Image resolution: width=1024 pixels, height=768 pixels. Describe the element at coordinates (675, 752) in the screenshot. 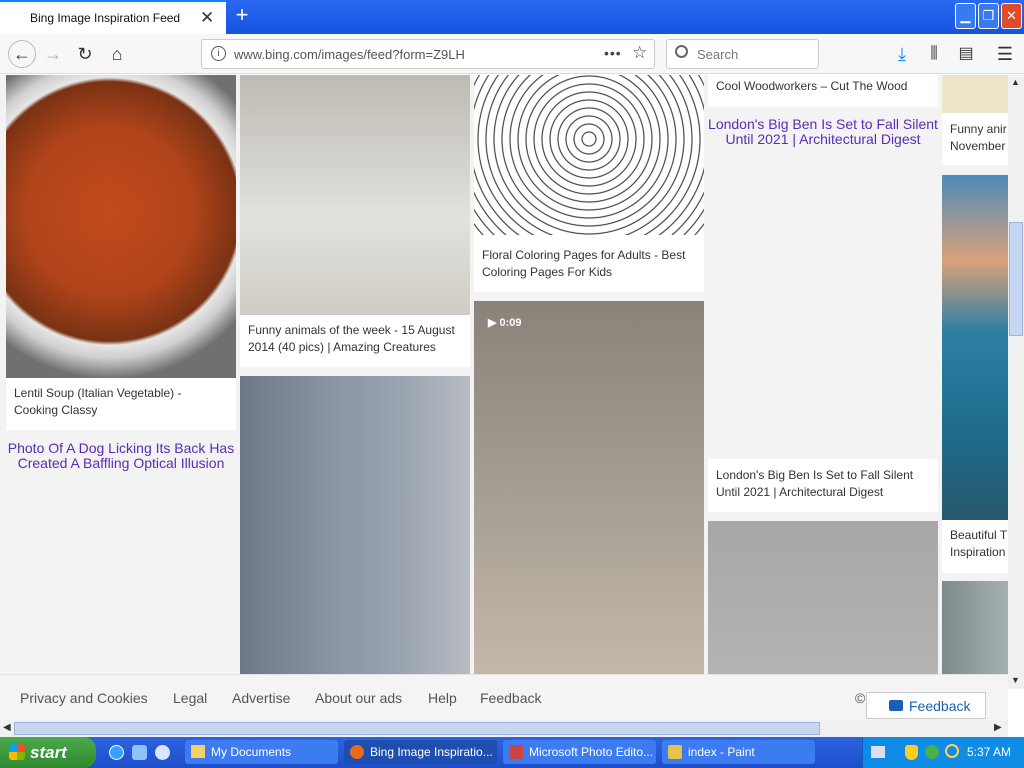

I see `paint-icon` at that location.